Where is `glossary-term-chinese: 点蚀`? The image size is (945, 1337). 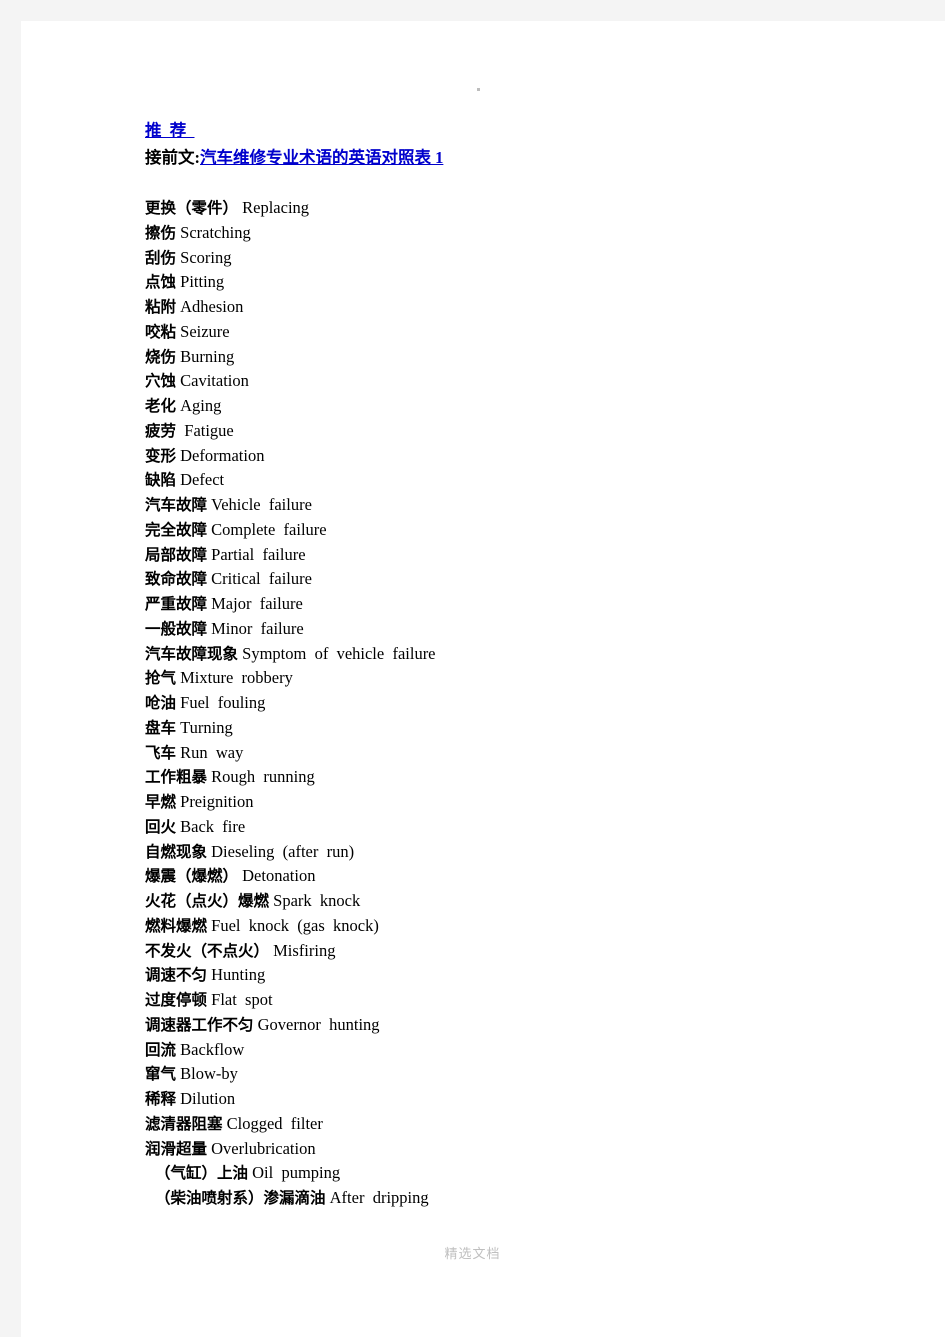 glossary-term-chinese: 点蚀 is located at coordinates (161, 282).